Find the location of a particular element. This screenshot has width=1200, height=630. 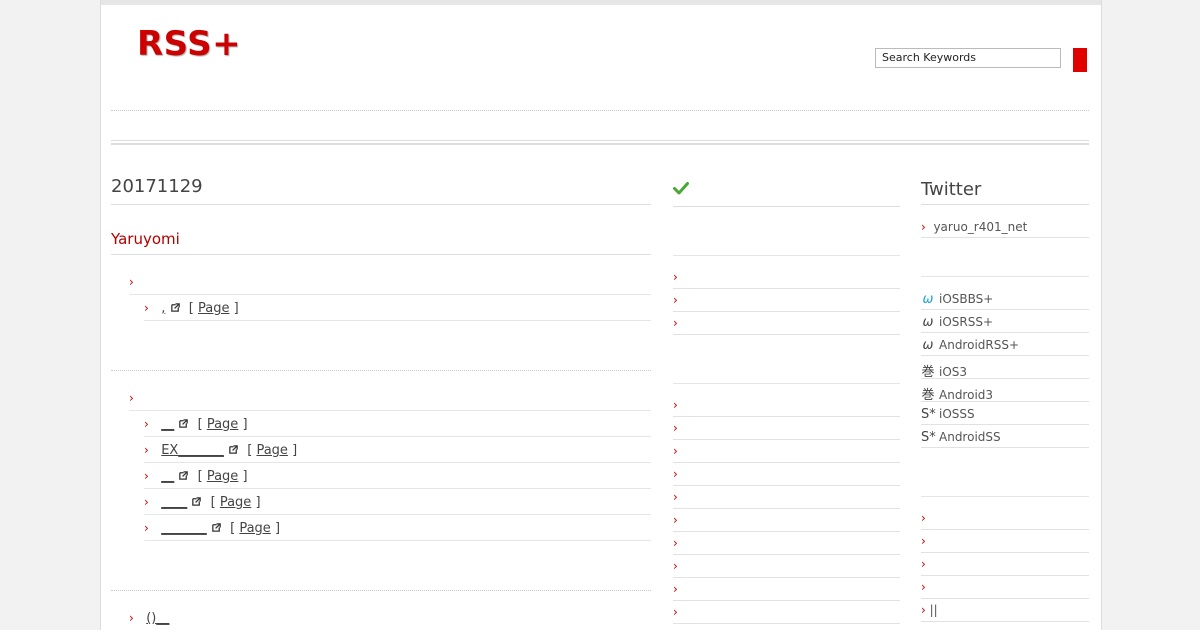

omega-icon: ω is located at coordinates (928, 299).